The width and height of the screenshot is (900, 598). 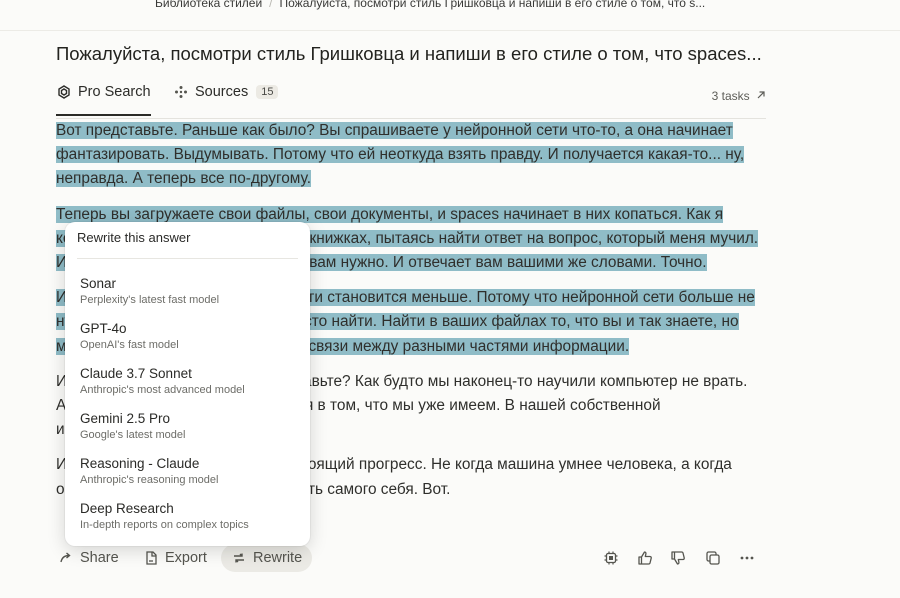 I want to click on share-button: Share, so click(x=88, y=558).